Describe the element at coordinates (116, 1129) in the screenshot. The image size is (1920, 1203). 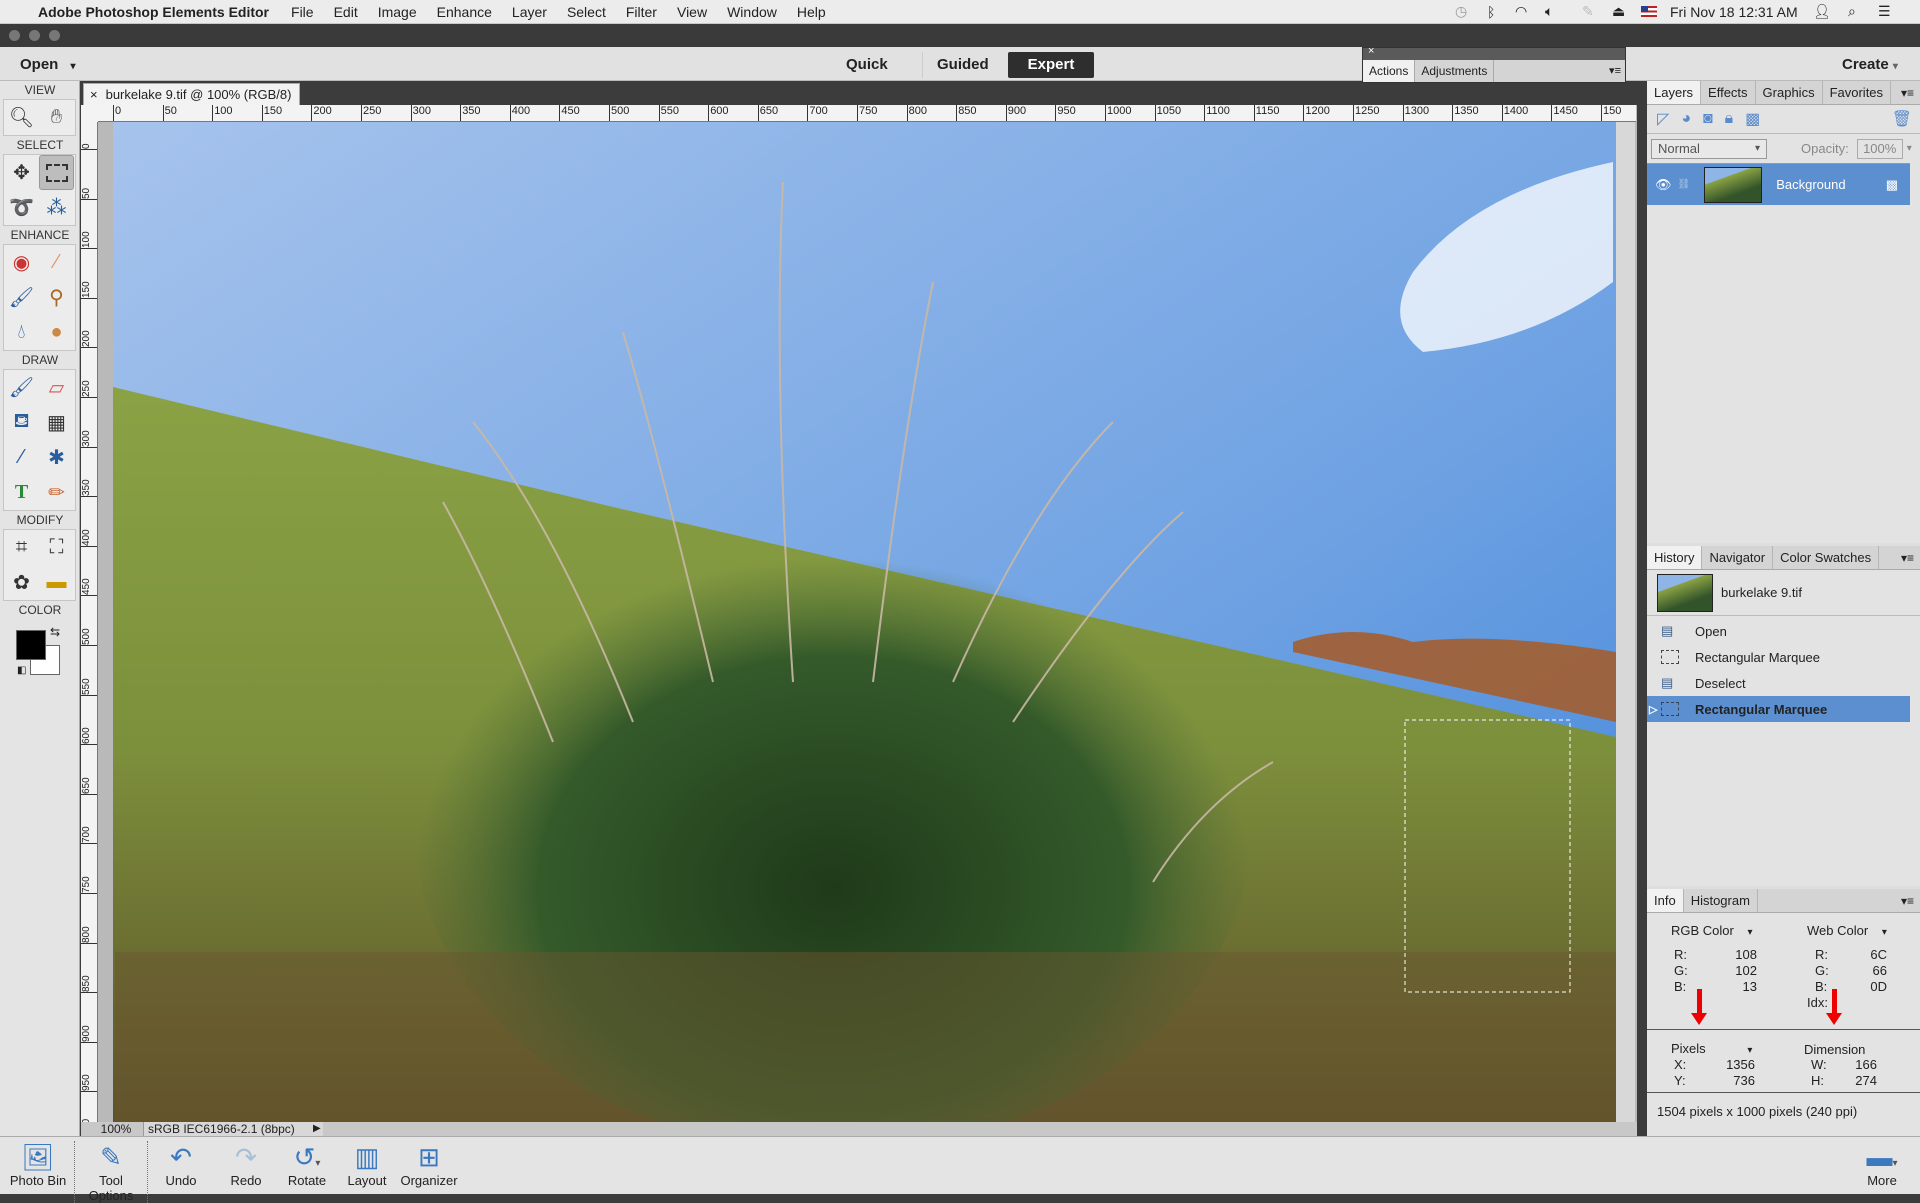
I see `zoom-level: 100%` at that location.